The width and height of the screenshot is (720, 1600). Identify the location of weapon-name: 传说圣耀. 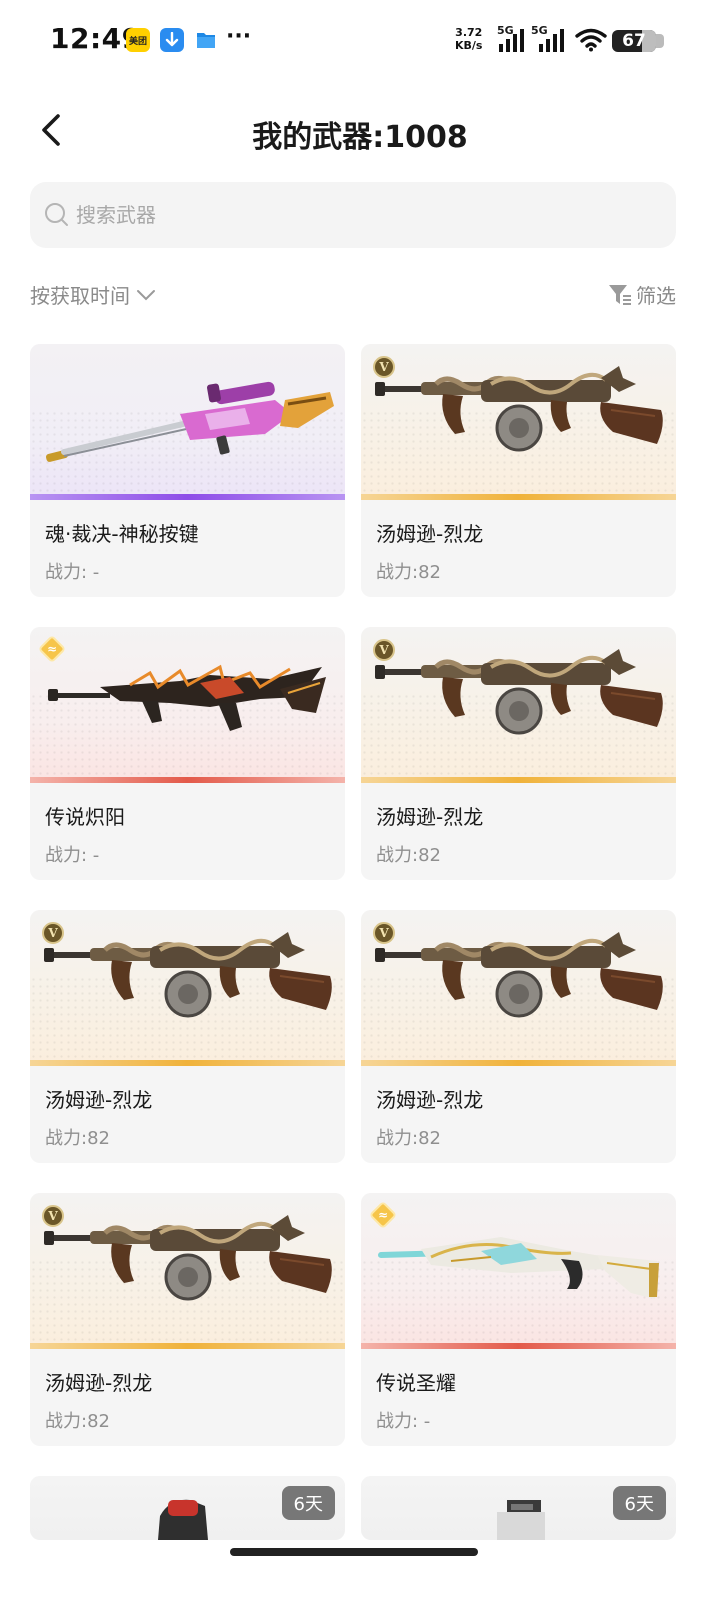
(416, 1383).